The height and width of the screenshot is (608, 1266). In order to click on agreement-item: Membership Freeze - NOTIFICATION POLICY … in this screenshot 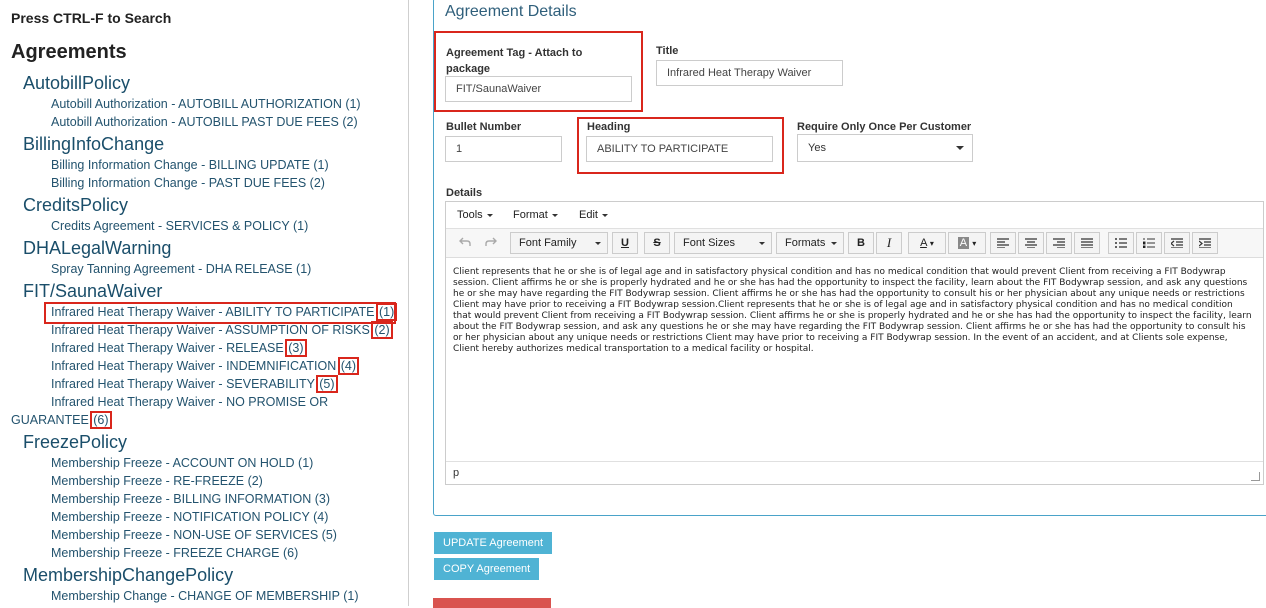, I will do `click(189, 517)`.